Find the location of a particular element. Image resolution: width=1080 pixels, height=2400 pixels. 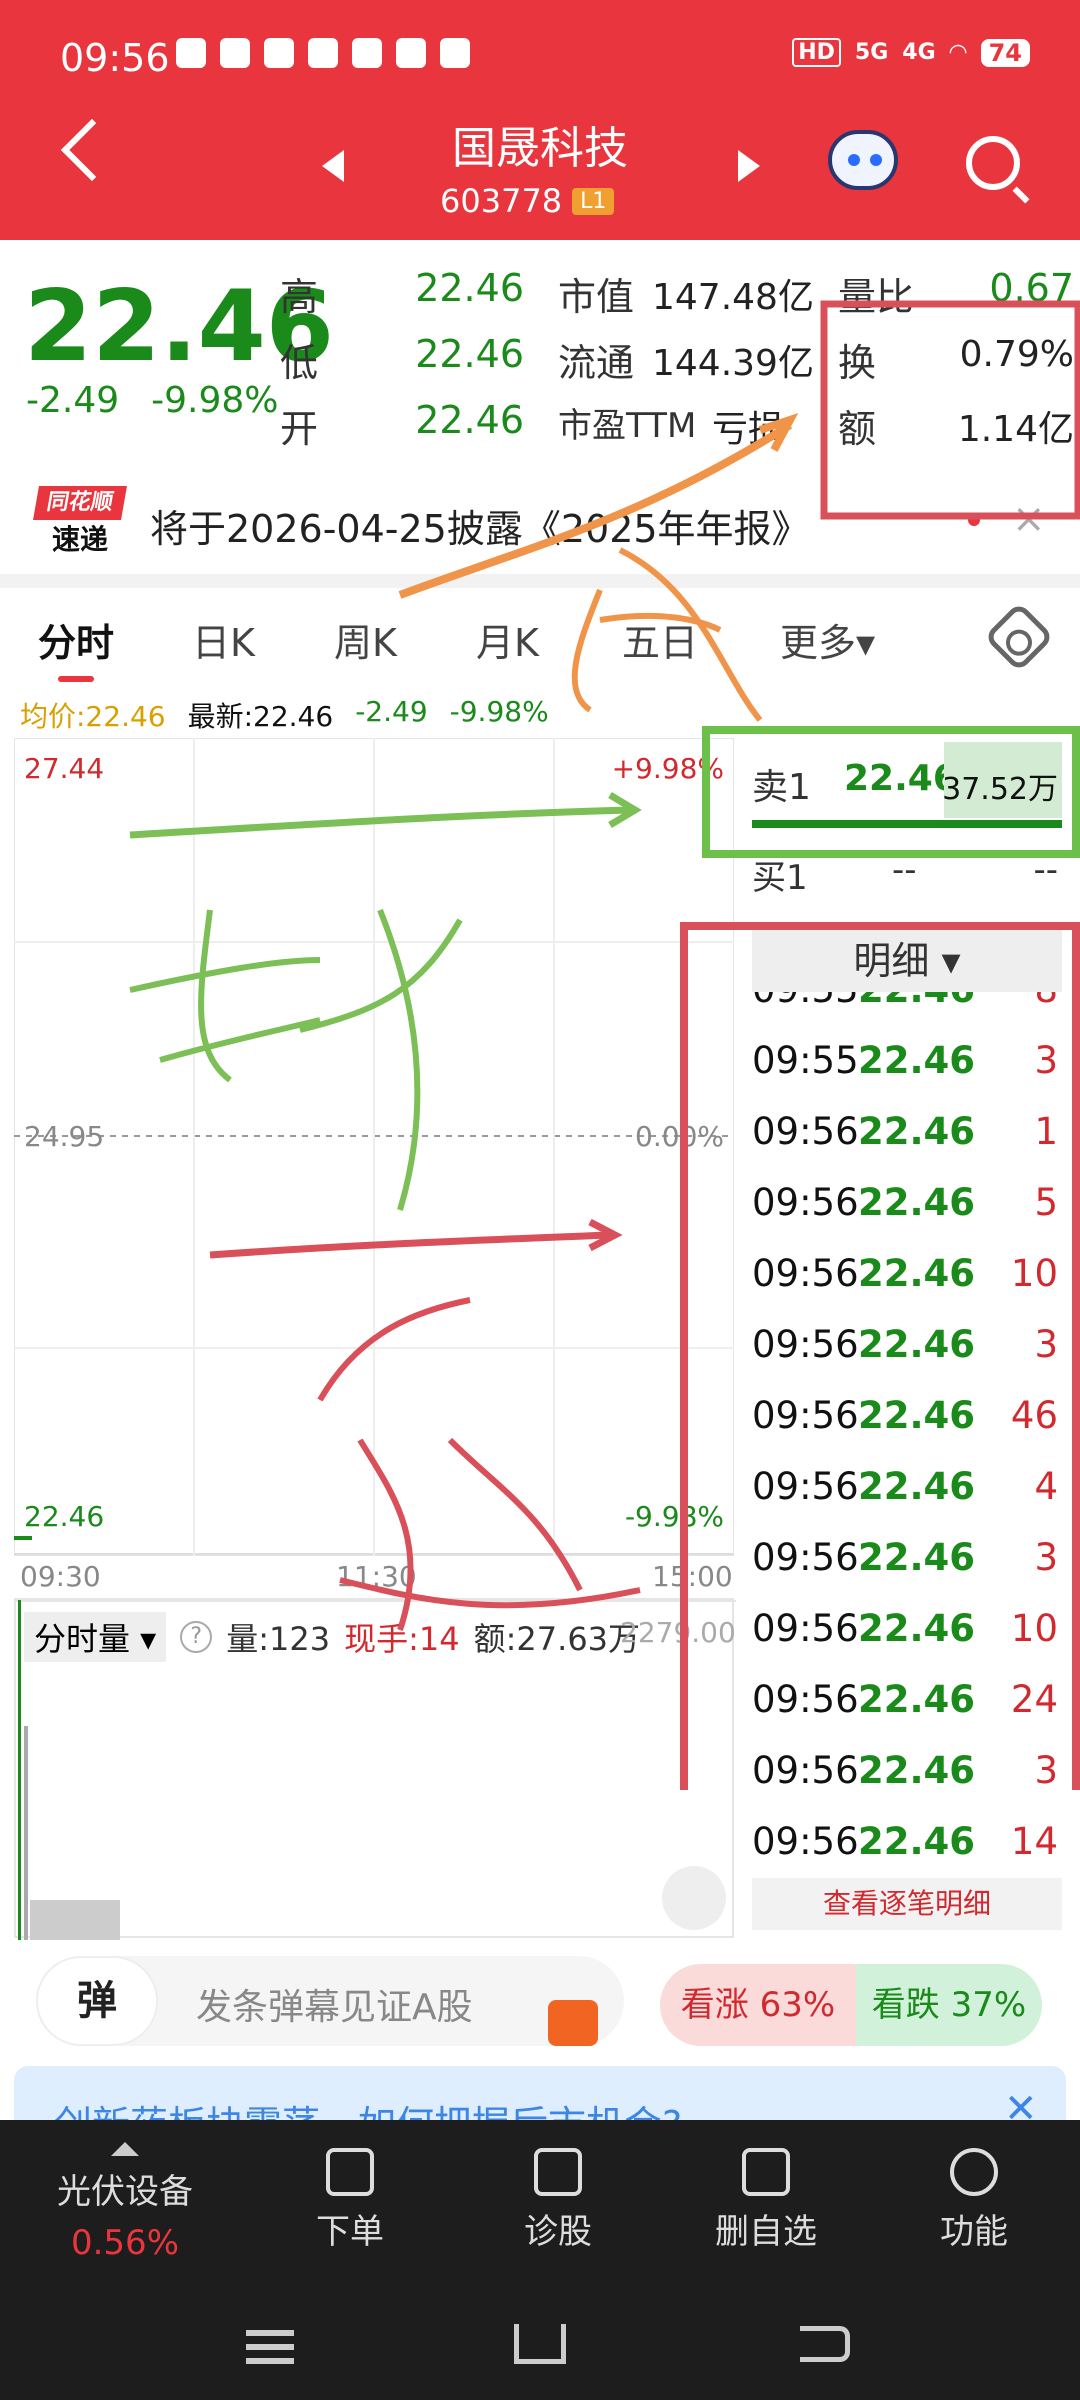

tick-volume: 14 is located at coordinates (1034, 1841).